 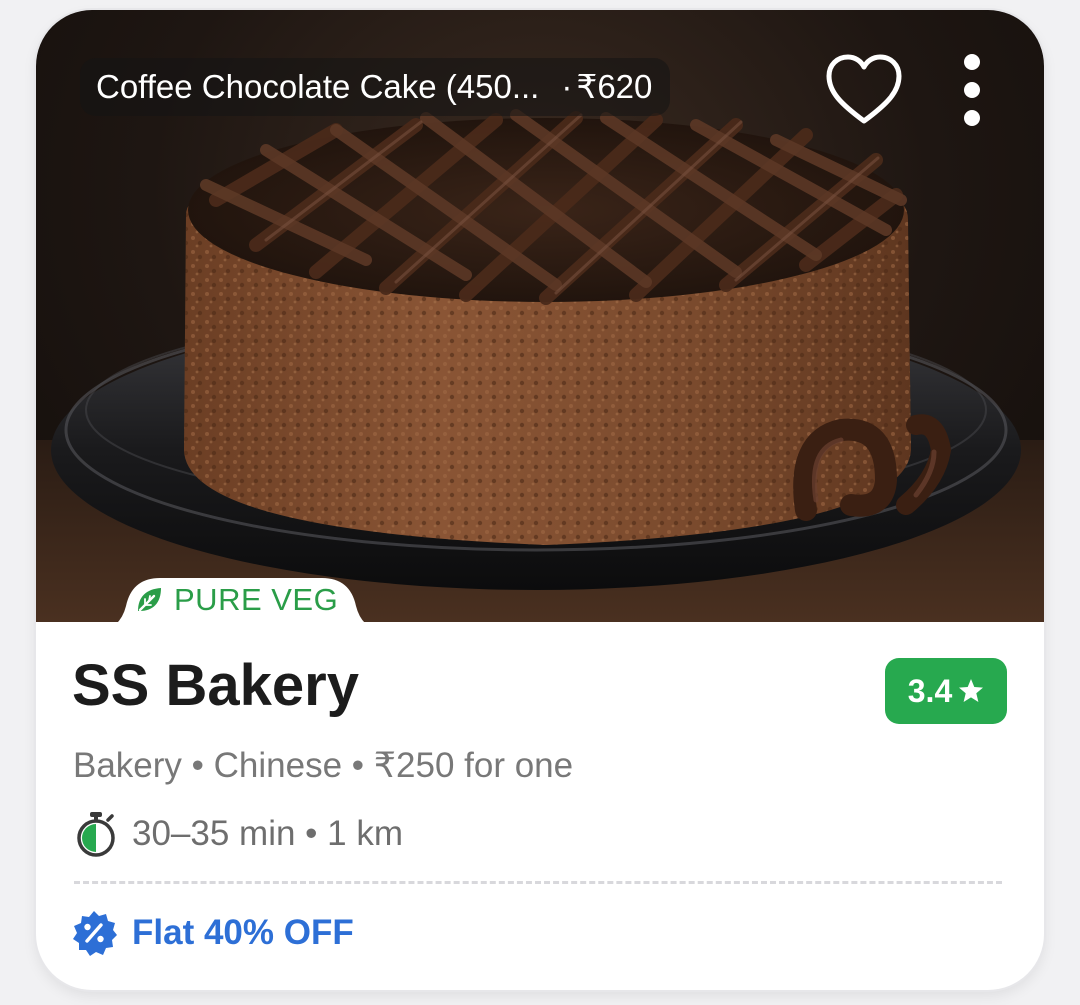 What do you see at coordinates (215, 685) in the screenshot?
I see `restaurant-name: SS Bakery` at bounding box center [215, 685].